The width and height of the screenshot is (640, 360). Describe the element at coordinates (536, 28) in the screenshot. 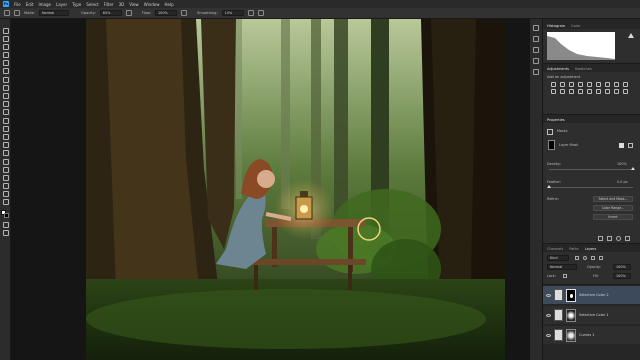

I see `history-panel-icon` at that location.